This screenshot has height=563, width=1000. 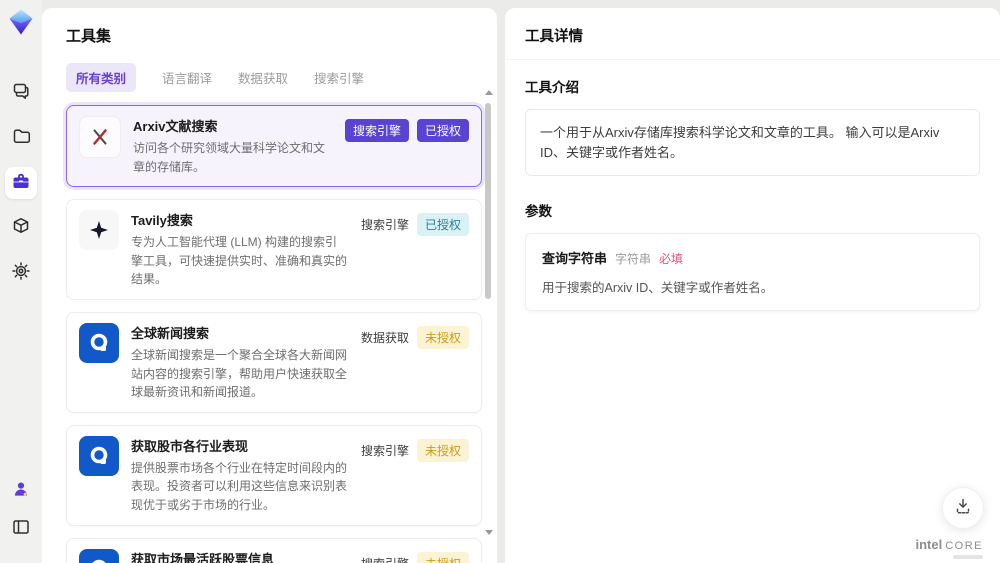 What do you see at coordinates (229, 157) in the screenshot?
I see `tool-description: 访问各个研究领域大量科学论文和文章的存储库。` at bounding box center [229, 157].